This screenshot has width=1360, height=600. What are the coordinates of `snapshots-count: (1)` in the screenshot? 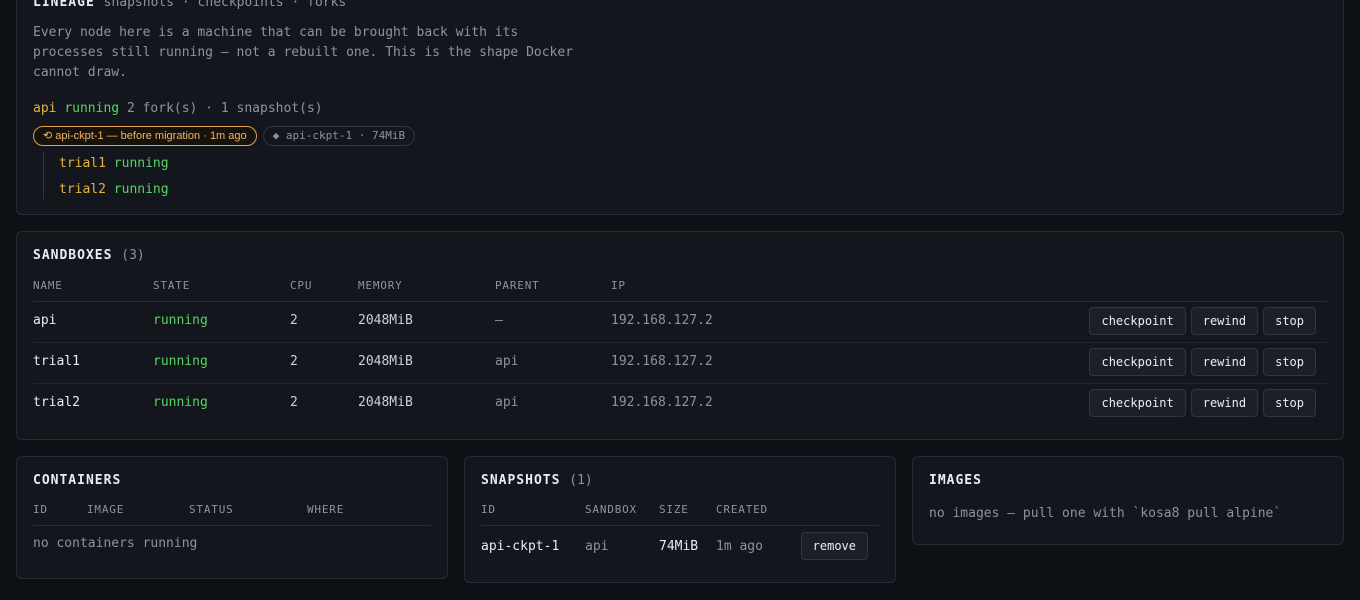 It's located at (581, 480).